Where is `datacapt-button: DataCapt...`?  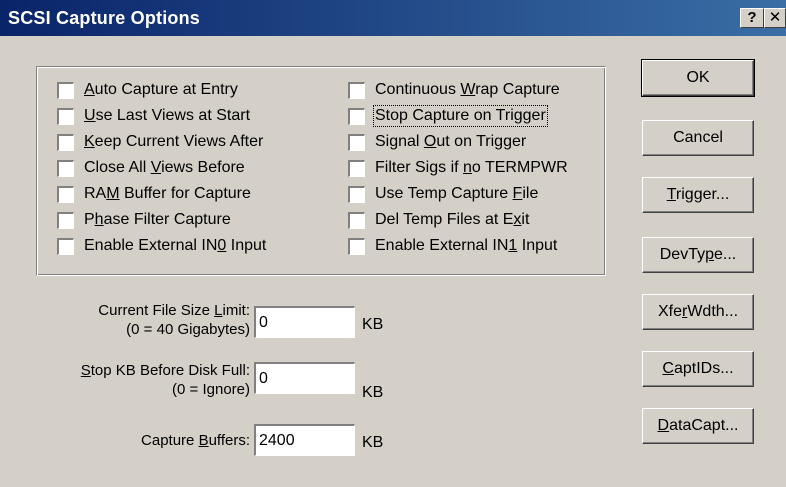
datacapt-button: DataCapt... is located at coordinates (698, 426).